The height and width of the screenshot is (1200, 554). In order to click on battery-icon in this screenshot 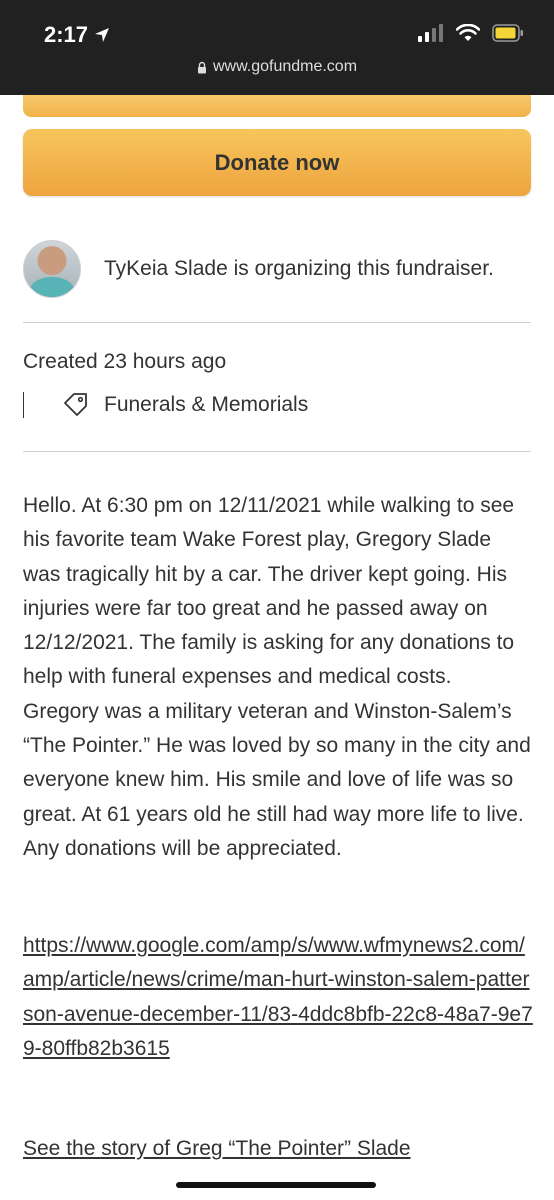, I will do `click(507, 33)`.